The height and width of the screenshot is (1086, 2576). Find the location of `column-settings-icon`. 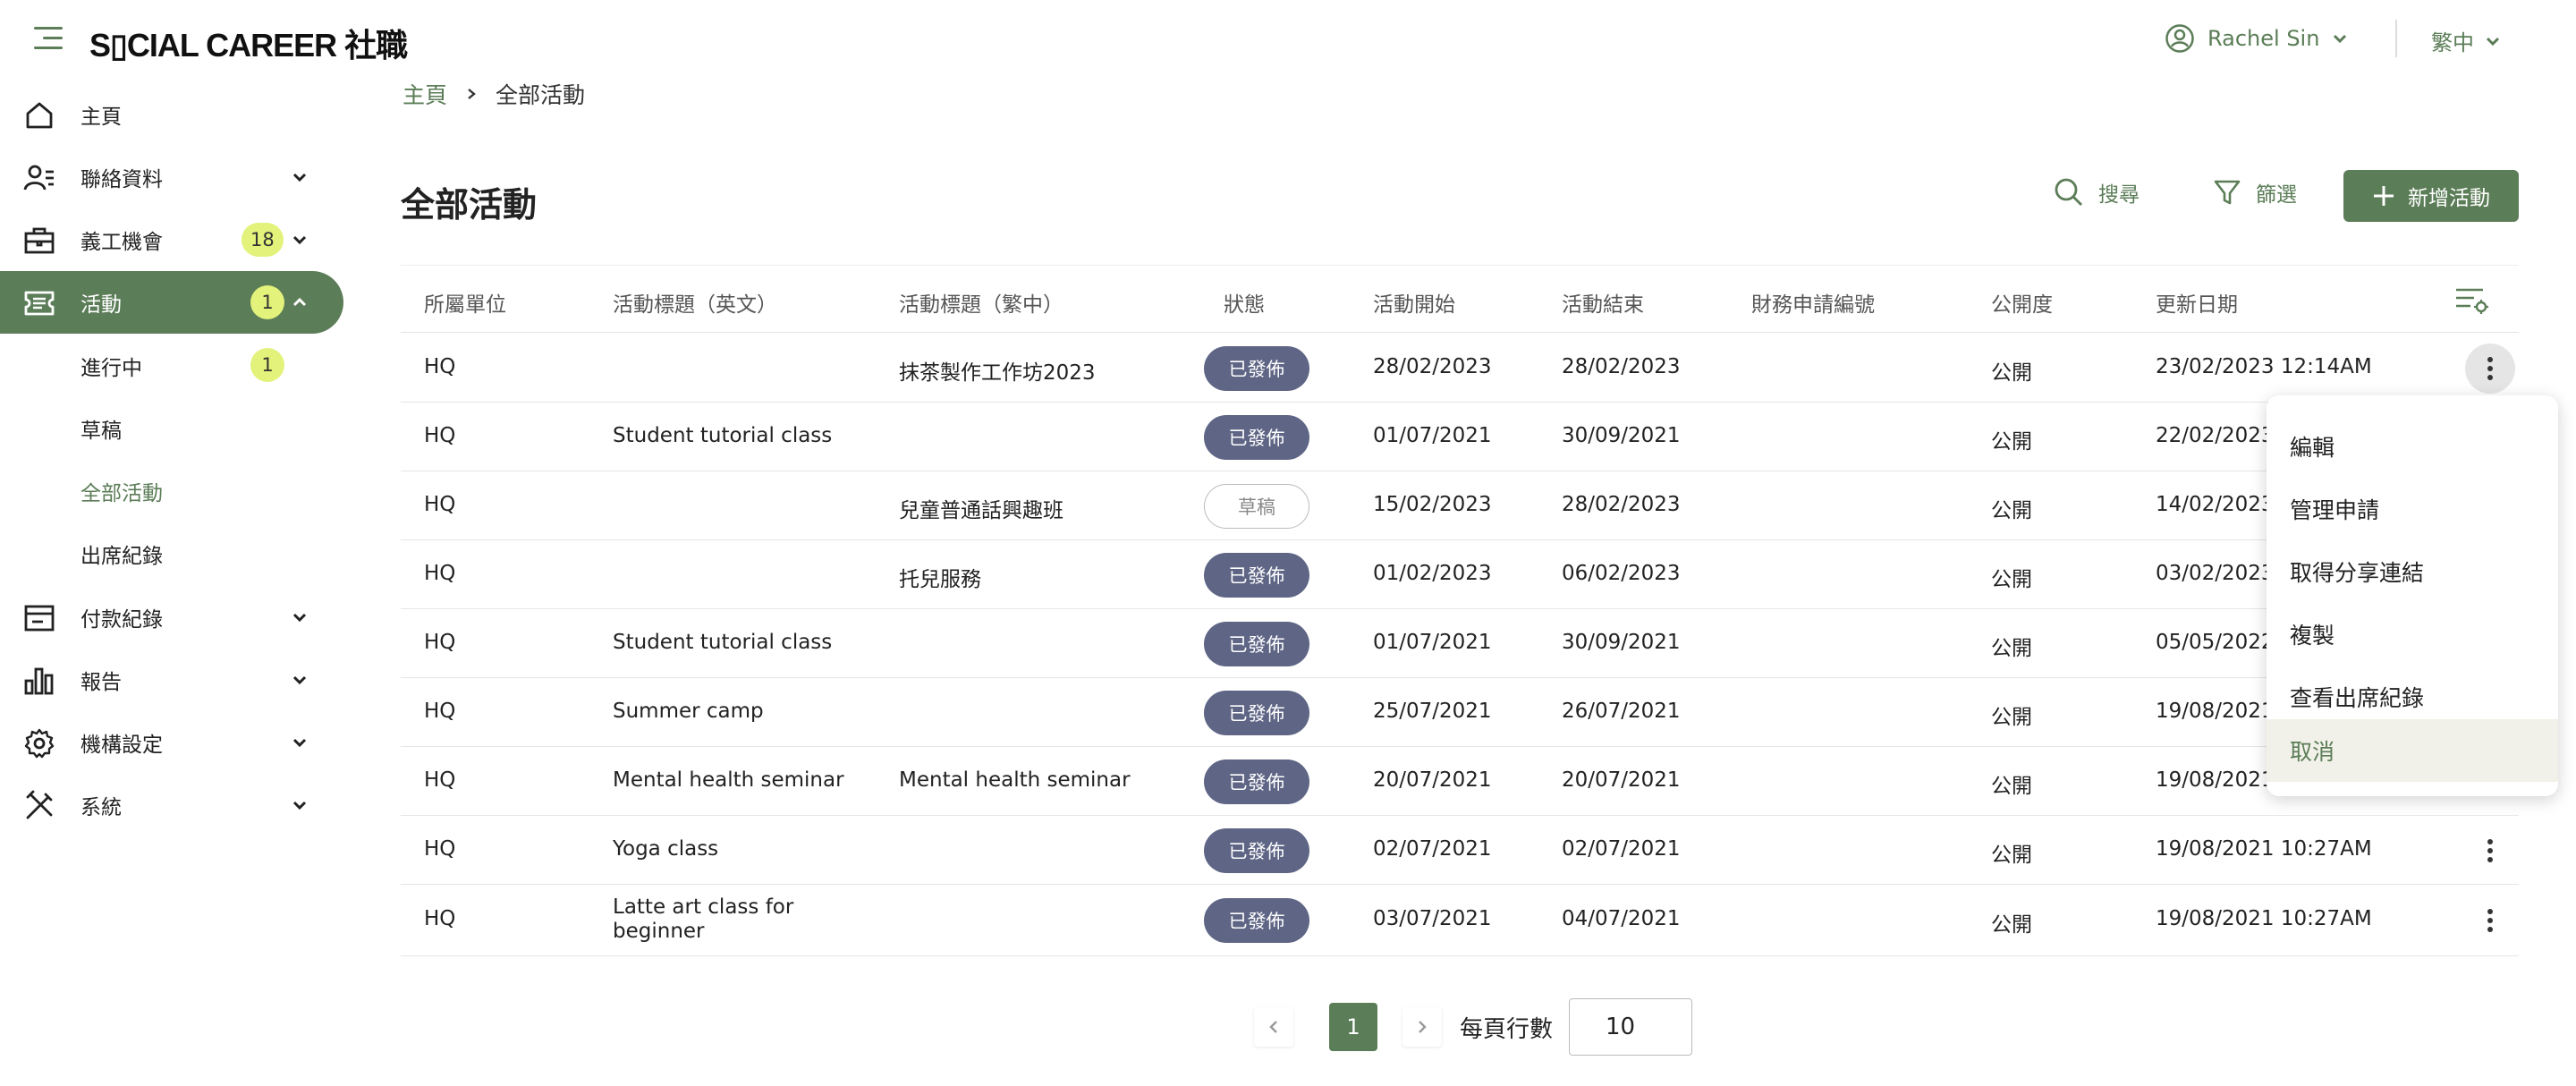

column-settings-icon is located at coordinates (2472, 300).